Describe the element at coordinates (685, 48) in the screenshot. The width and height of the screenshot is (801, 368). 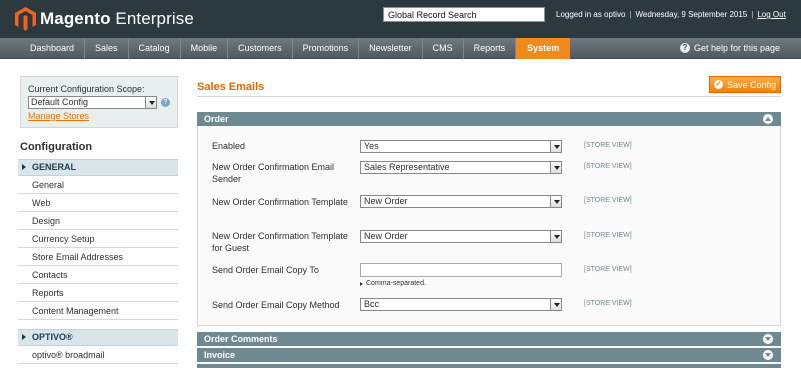
I see `help-icon: ?` at that location.